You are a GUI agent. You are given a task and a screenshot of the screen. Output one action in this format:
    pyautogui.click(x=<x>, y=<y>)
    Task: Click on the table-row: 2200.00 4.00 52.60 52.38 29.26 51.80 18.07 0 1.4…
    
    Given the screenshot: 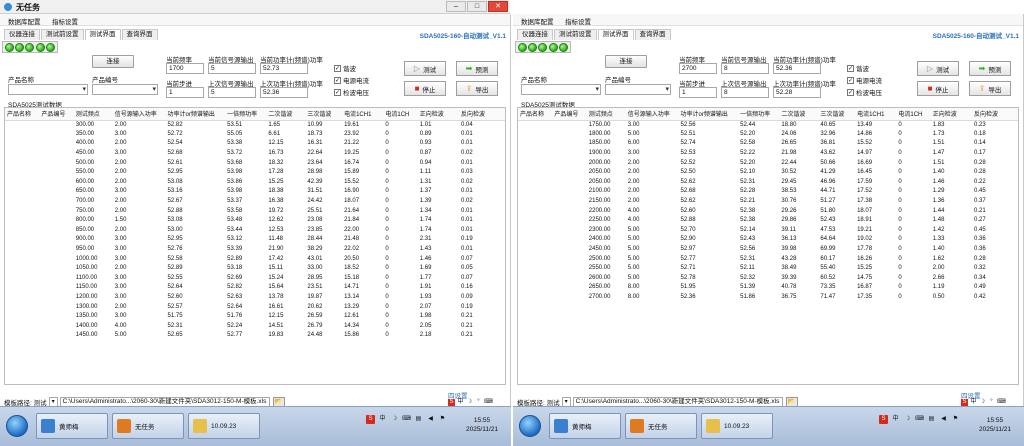 What is the action you would take?
    pyautogui.click(x=768, y=211)
    